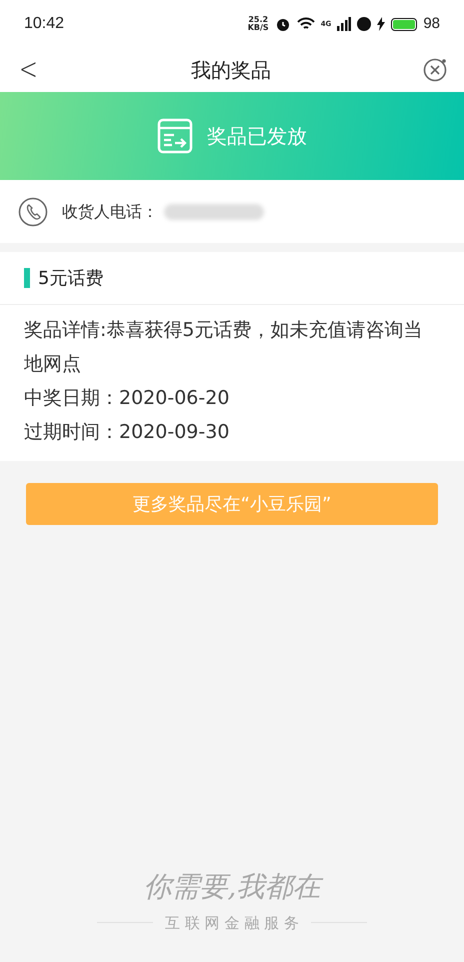  I want to click on net-speed: 25.2 KB/S, so click(258, 24).